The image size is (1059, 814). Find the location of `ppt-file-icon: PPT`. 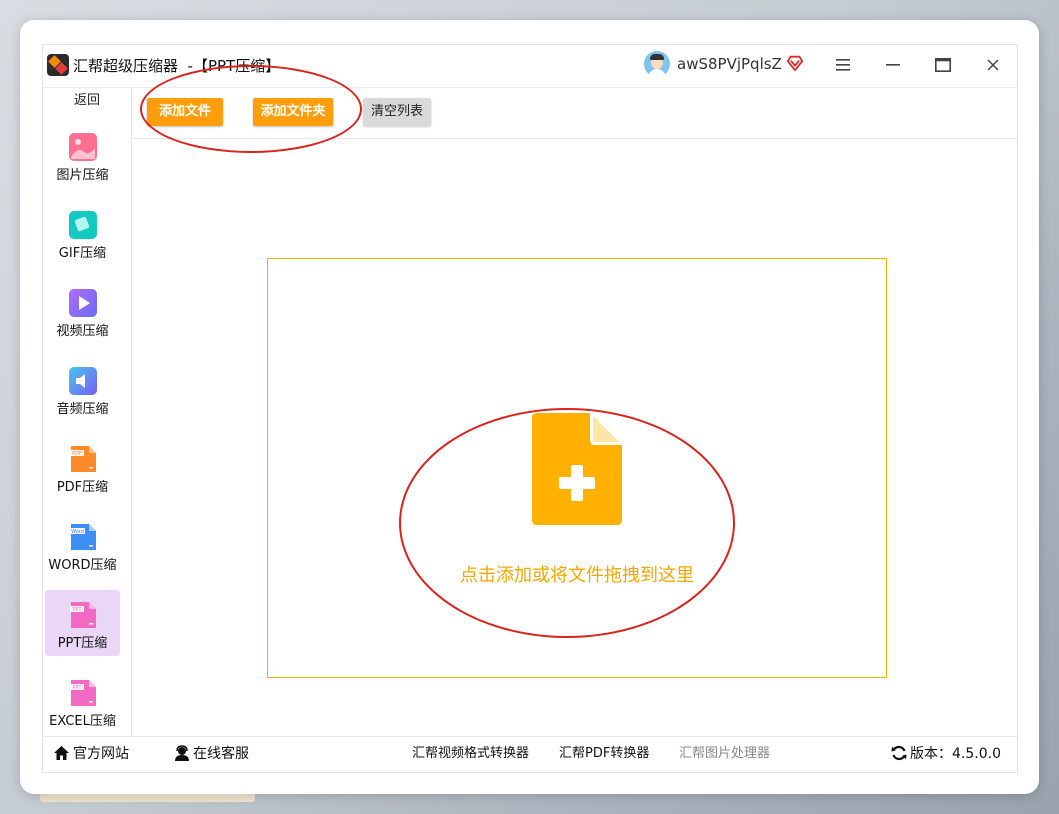

ppt-file-icon: PPT is located at coordinates (83, 615).